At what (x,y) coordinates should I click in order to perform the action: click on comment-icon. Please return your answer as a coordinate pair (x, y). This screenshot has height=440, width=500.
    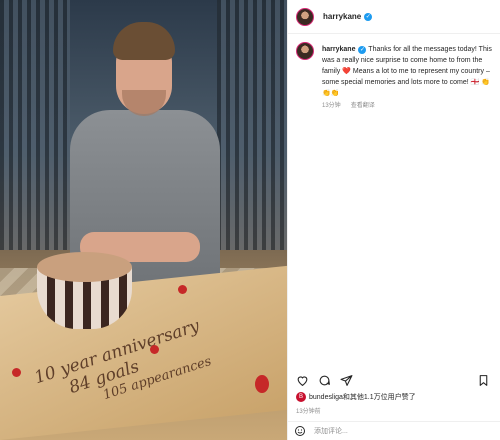
    Looking at the image, I should click on (324, 380).